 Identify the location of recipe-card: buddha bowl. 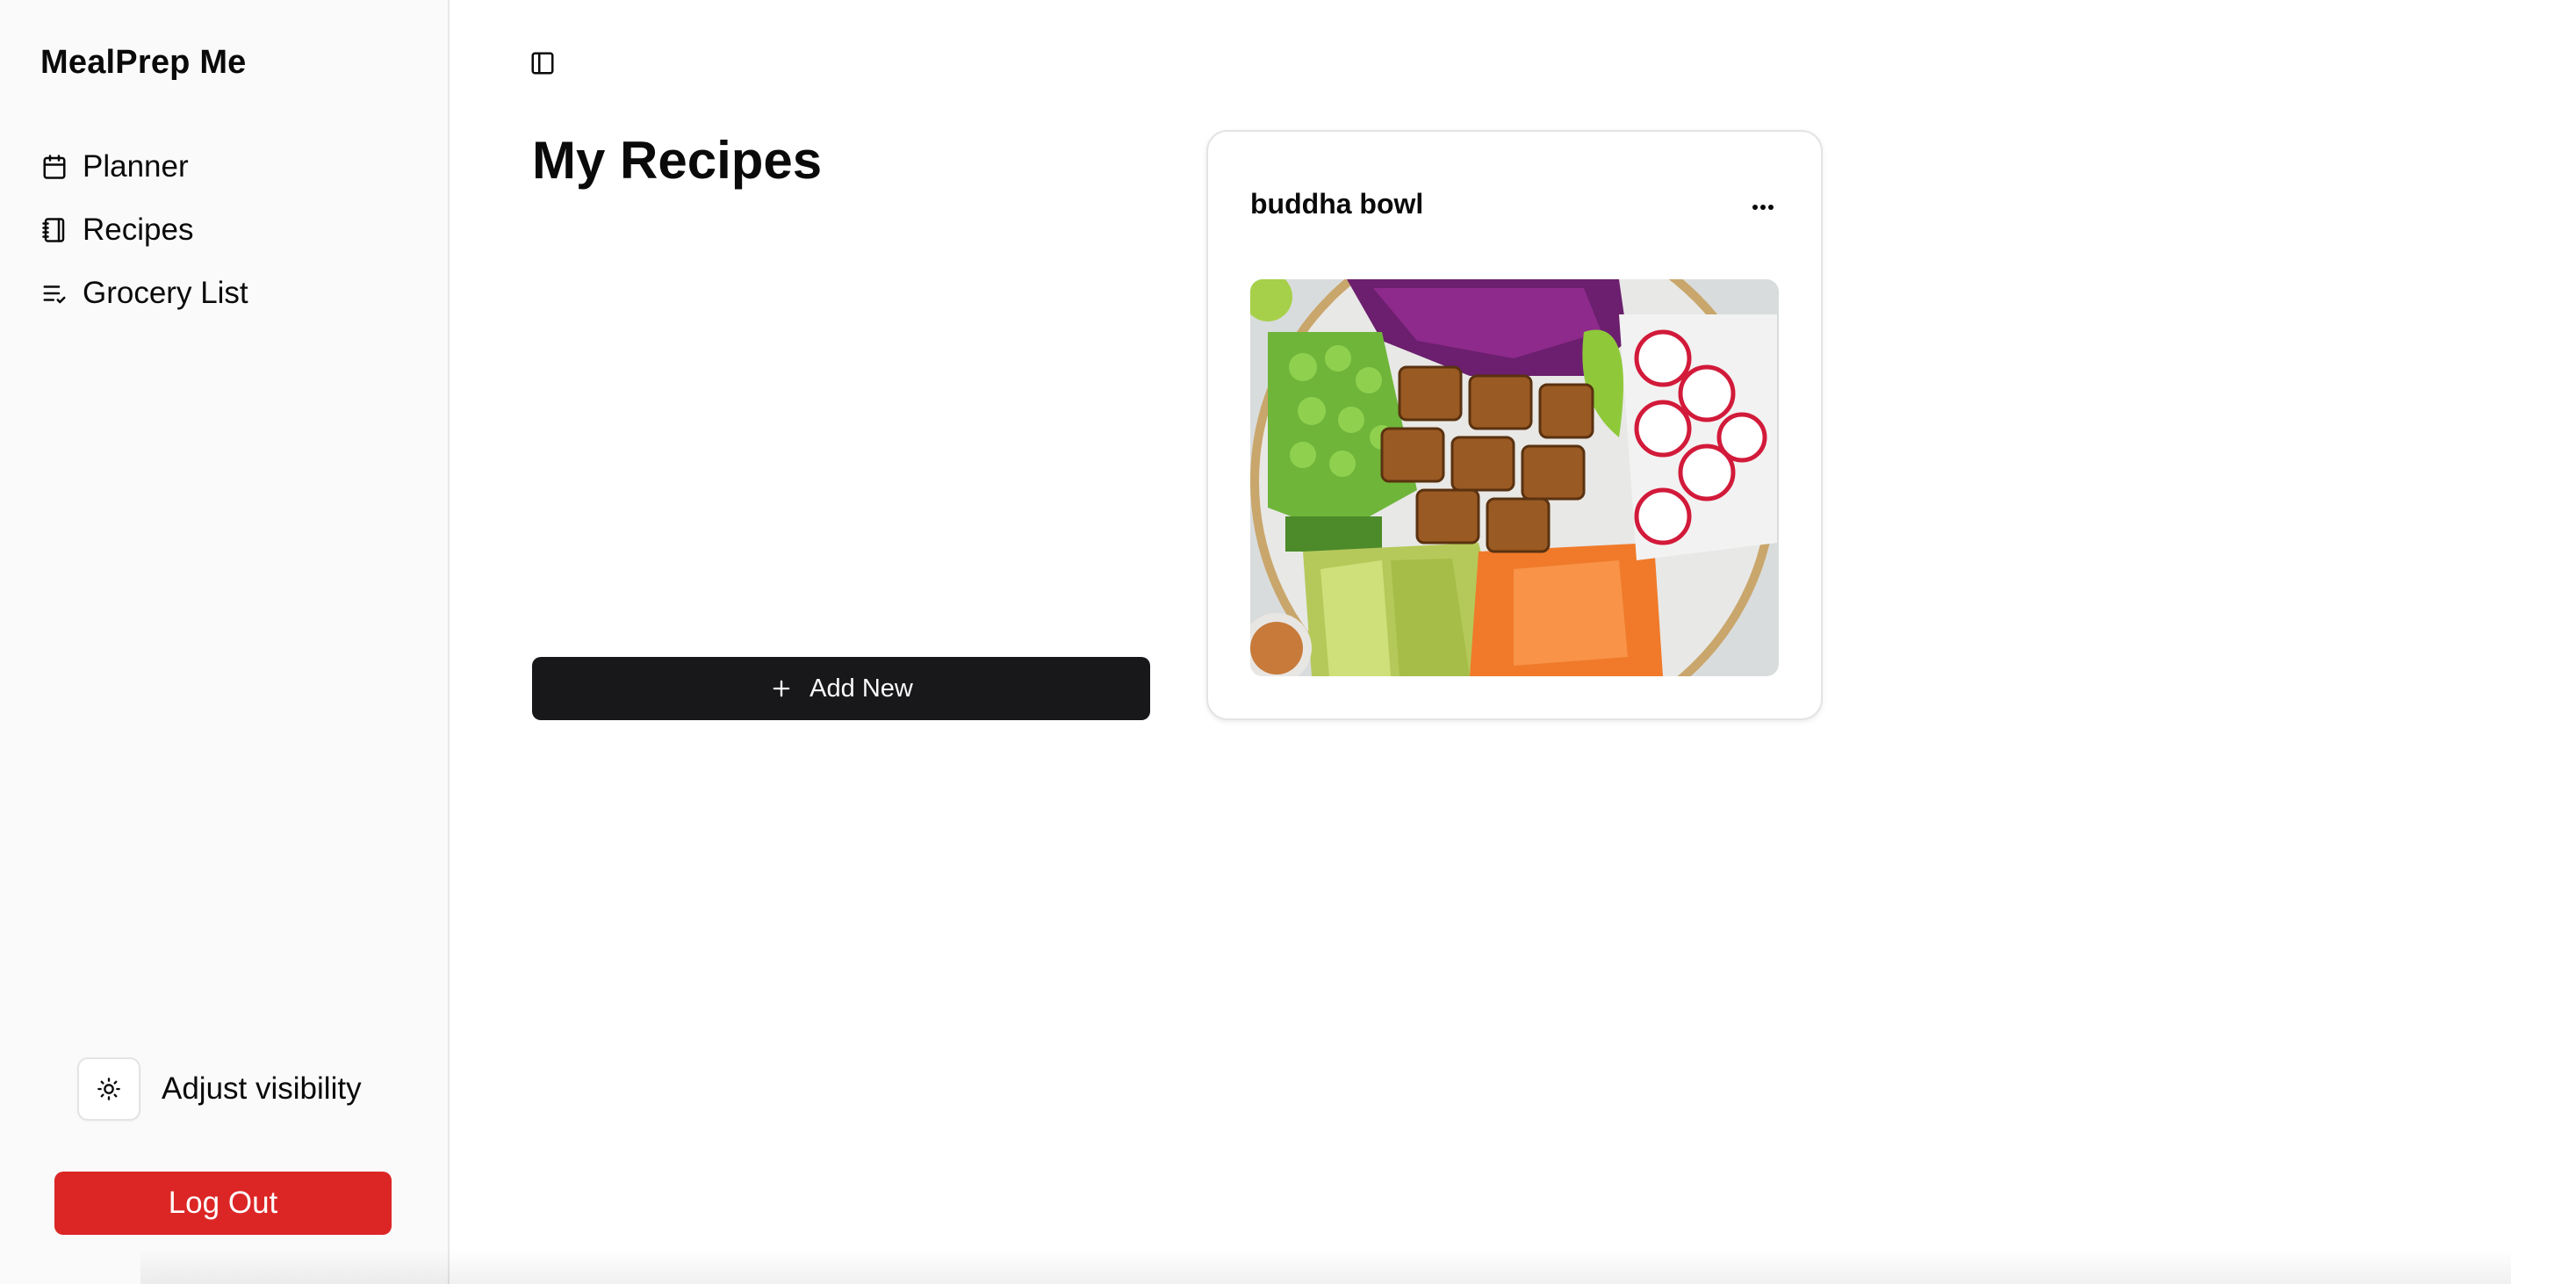
(1514, 425).